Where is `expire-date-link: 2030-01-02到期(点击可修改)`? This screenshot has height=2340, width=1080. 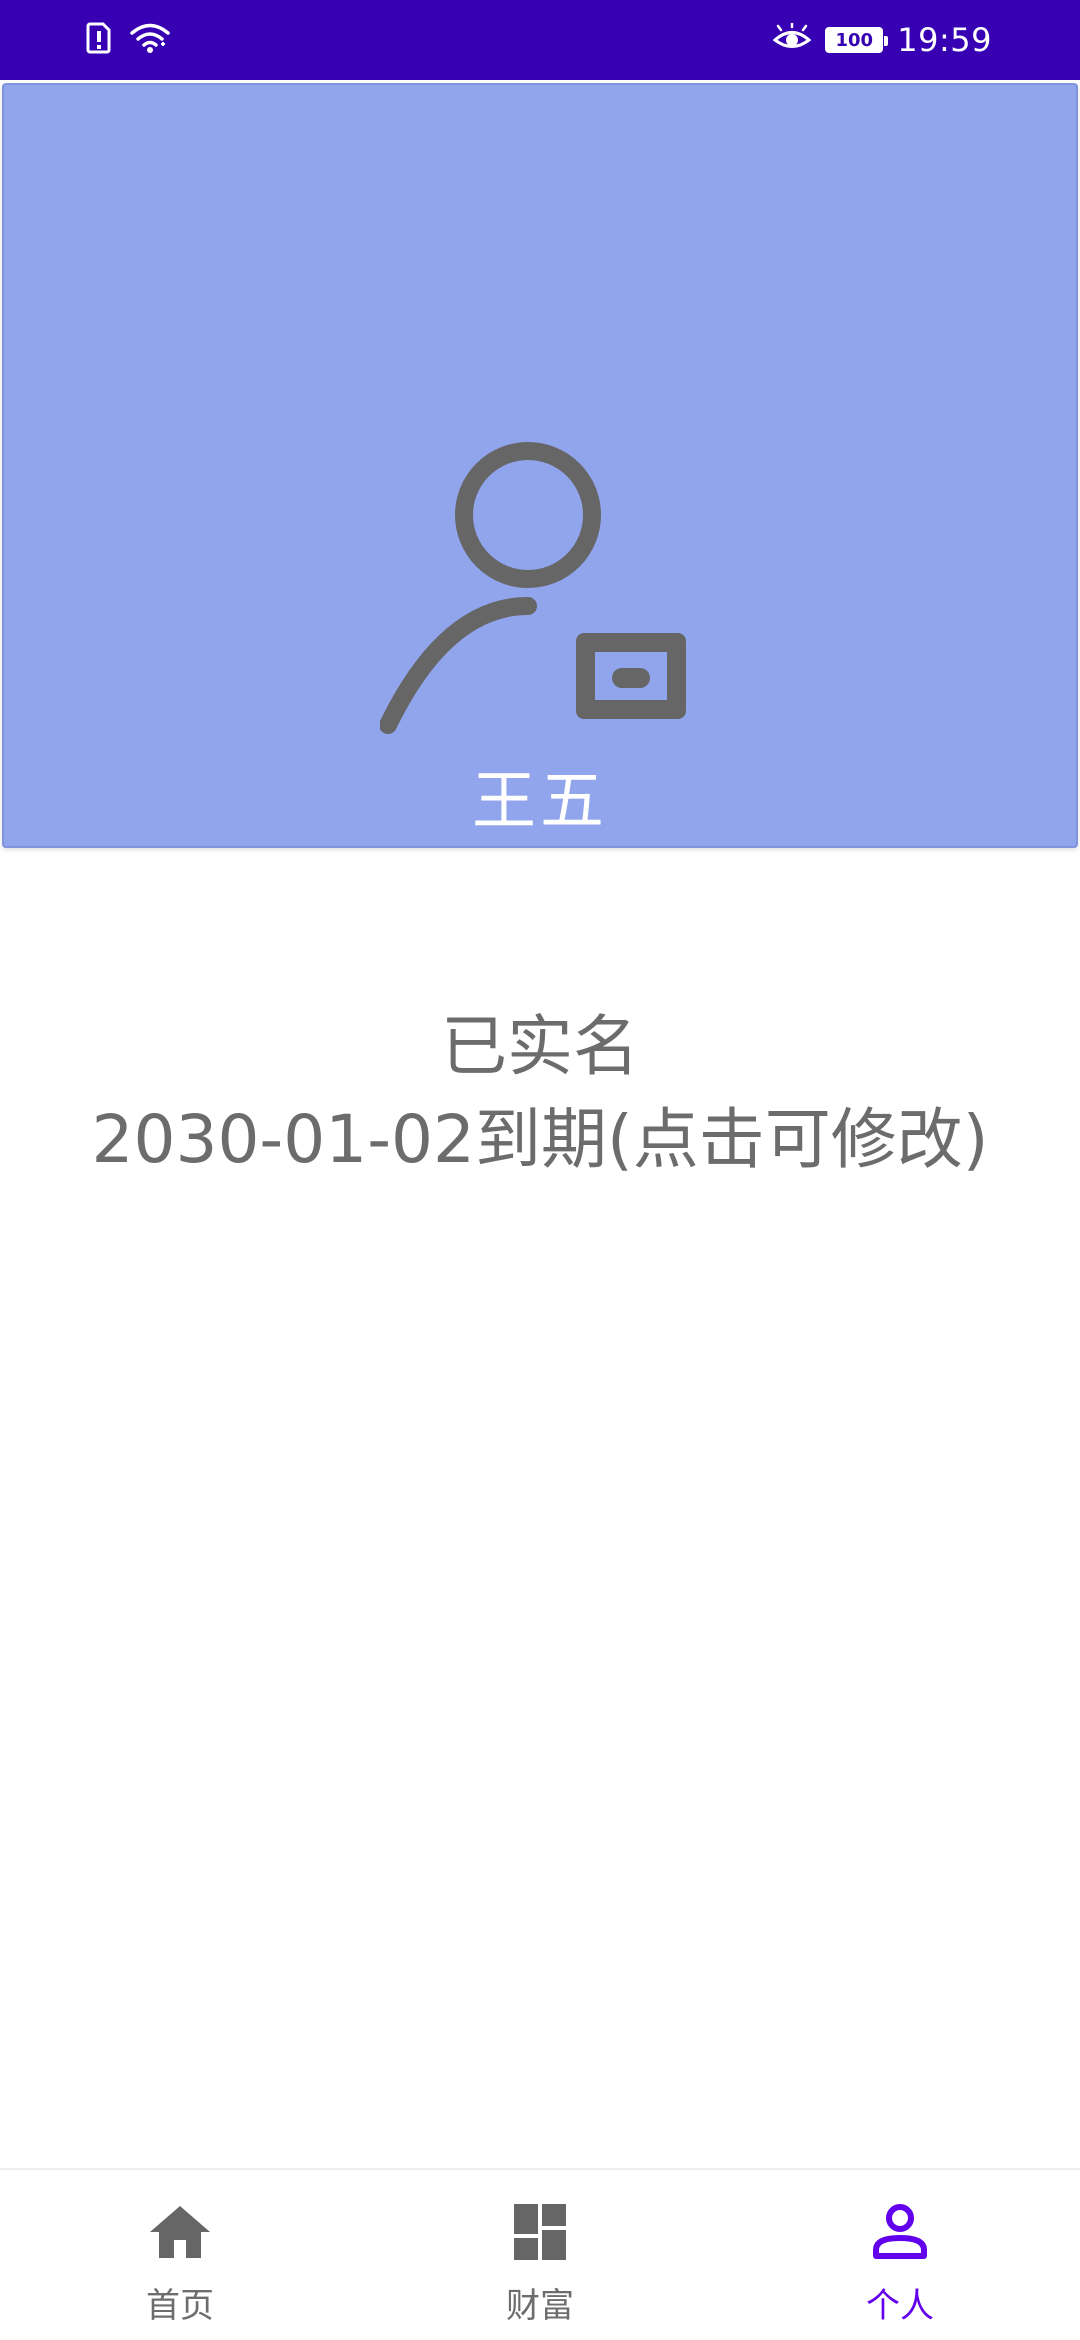
expire-date-link: 2030-01-02到期(点击可修改) is located at coordinates (540, 1140).